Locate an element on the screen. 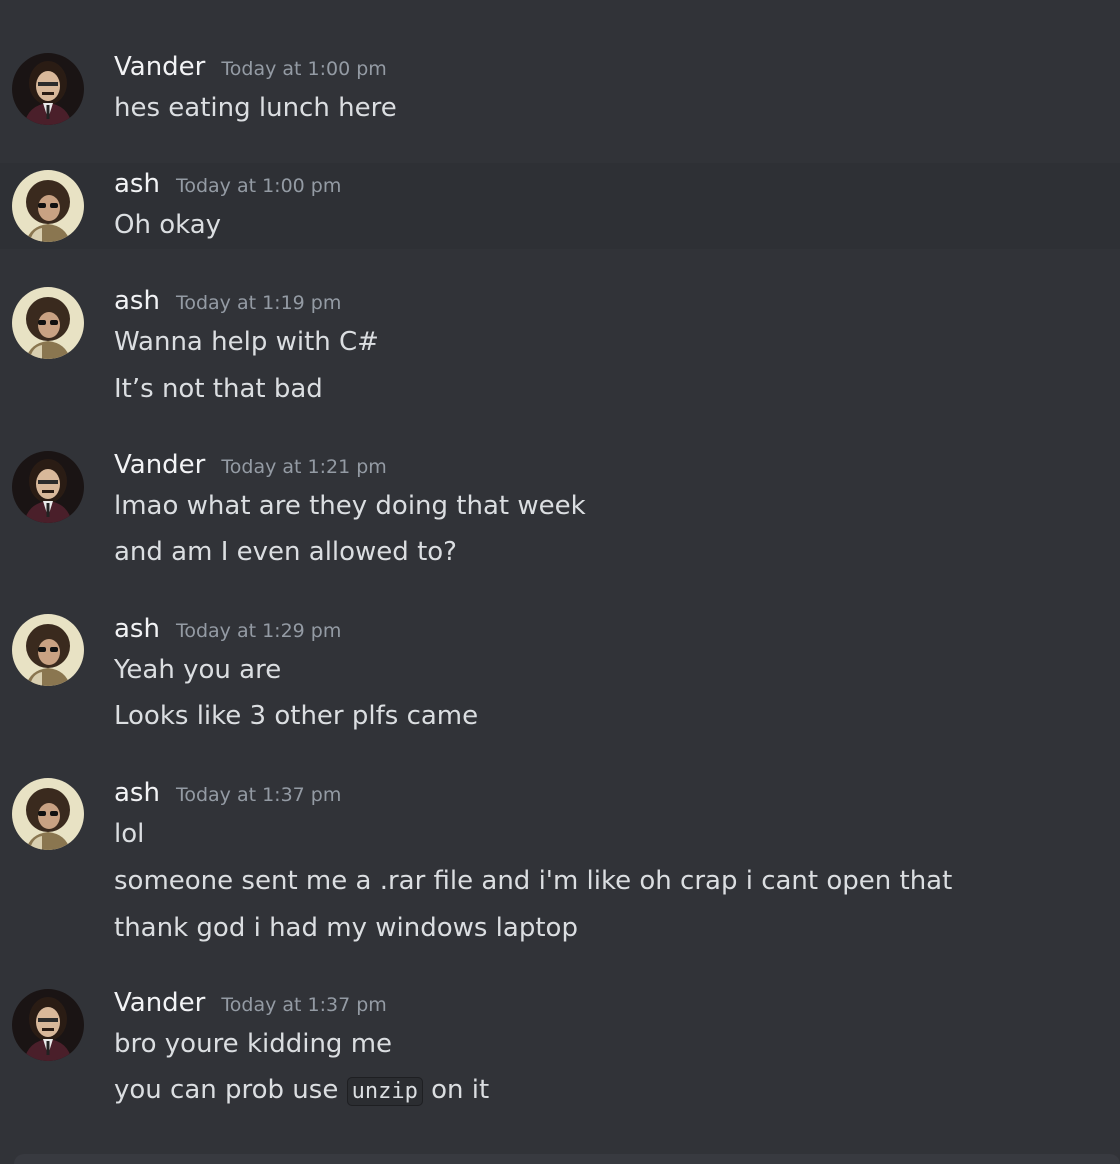 Image resolution: width=1120 pixels, height=1164 pixels. message-group: ash Today at 1:00 pm Oh okay is located at coordinates (560, 206).